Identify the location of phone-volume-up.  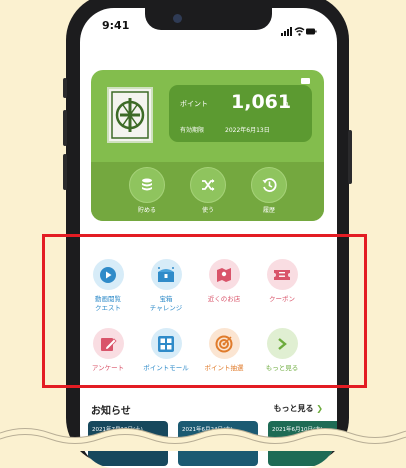
(65, 128).